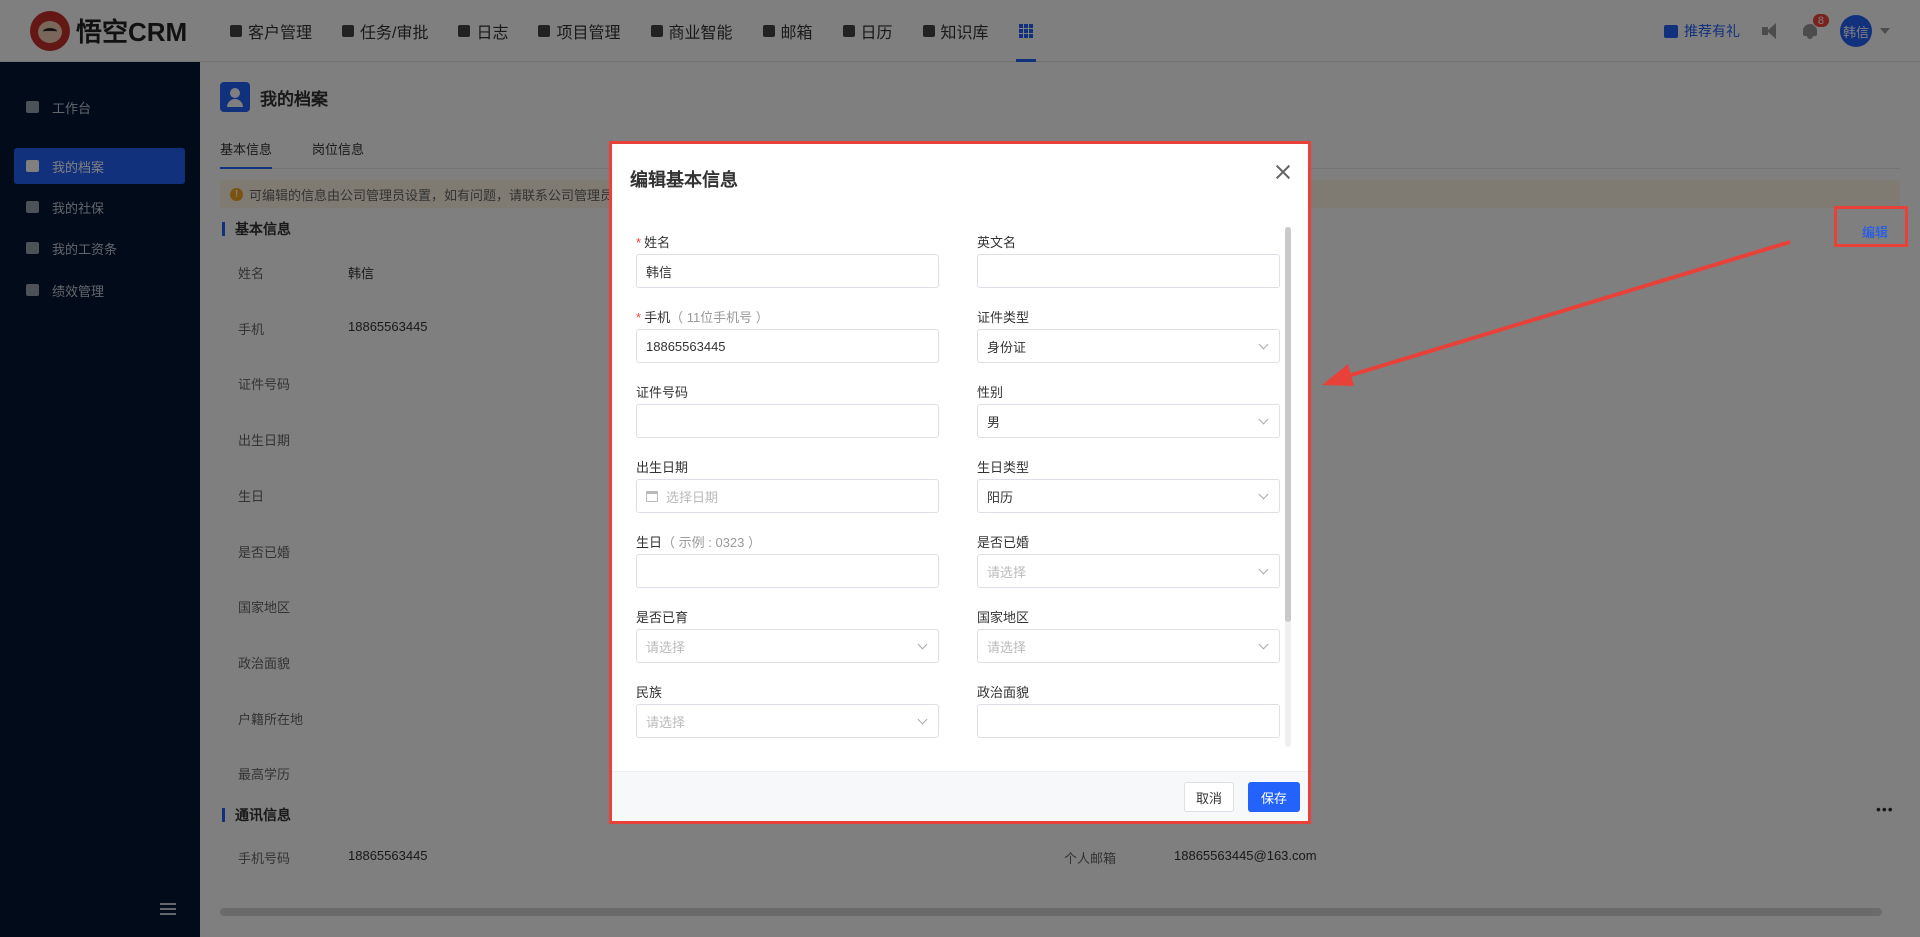 The height and width of the screenshot is (937, 1920). What do you see at coordinates (1128, 271) in the screenshot?
I see `english-name-input` at bounding box center [1128, 271].